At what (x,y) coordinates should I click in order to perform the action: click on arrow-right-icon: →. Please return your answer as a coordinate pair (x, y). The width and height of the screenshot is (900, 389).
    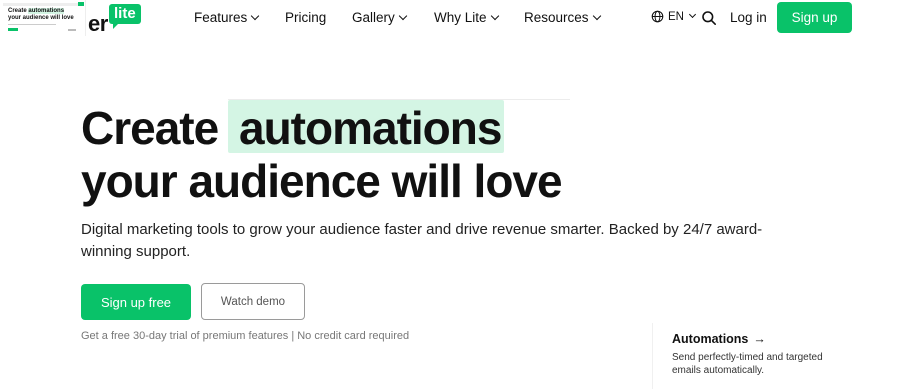
    Looking at the image, I should click on (759, 339).